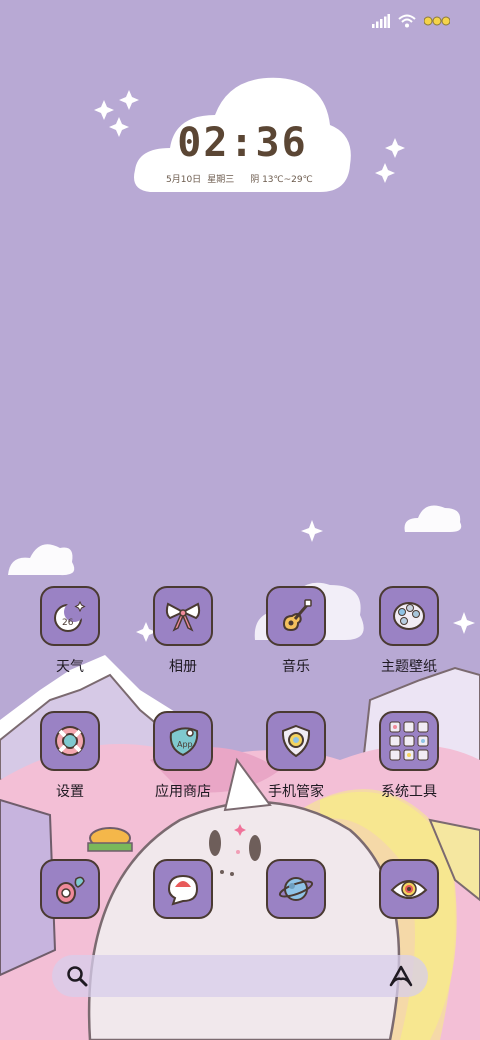 The image size is (480, 1040). I want to click on camera-app-tile, so click(409, 889).